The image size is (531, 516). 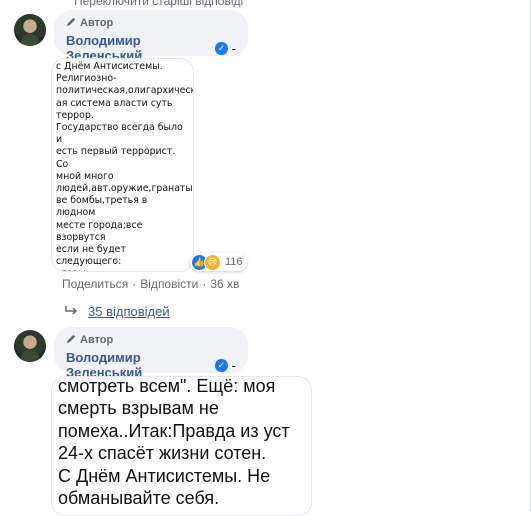 I want to click on view-replies-link: 35 відповідей, so click(x=117, y=311).